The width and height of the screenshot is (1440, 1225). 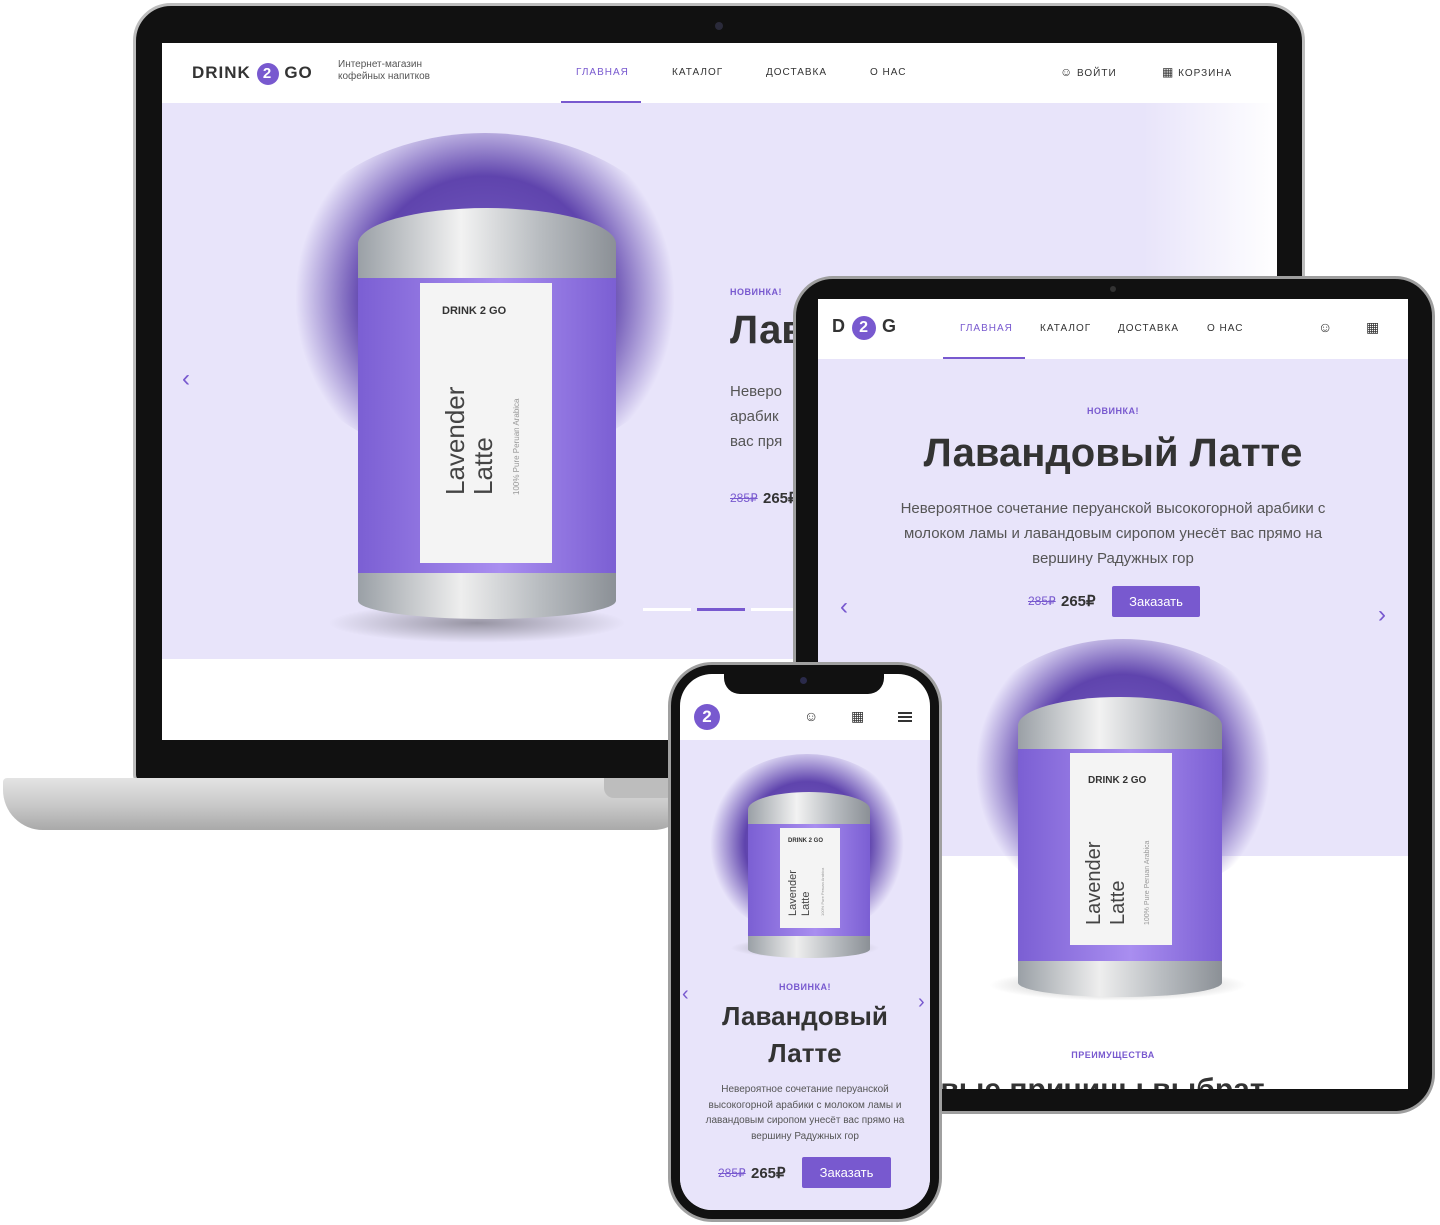 I want to click on cart-link: ▦ КОРЗИНА, so click(x=1197, y=72).